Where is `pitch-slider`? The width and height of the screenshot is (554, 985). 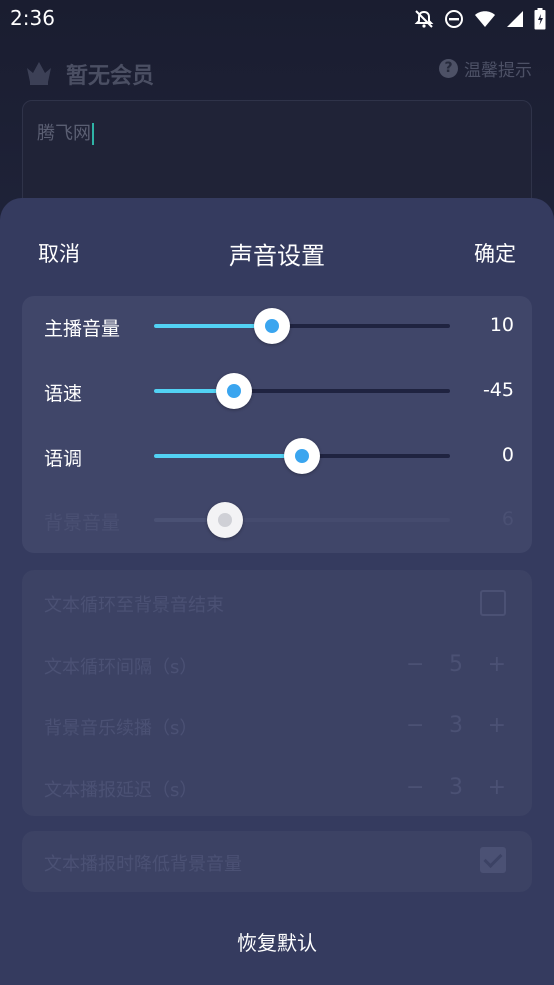
pitch-slider is located at coordinates (302, 456).